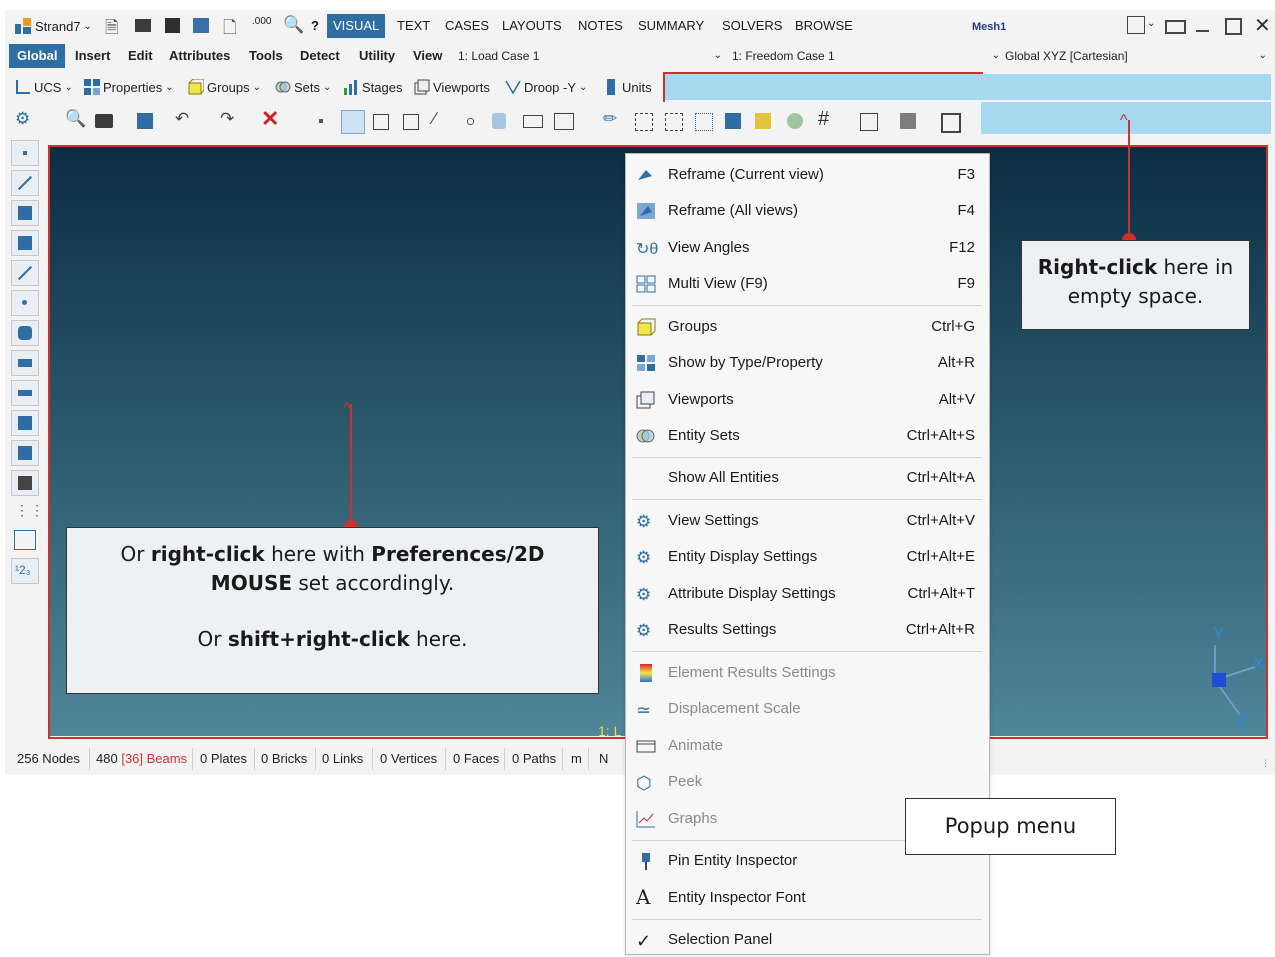 This screenshot has width=1275, height=957. Describe the element at coordinates (266, 56) in the screenshot. I see `menu-tools: Tools` at that location.